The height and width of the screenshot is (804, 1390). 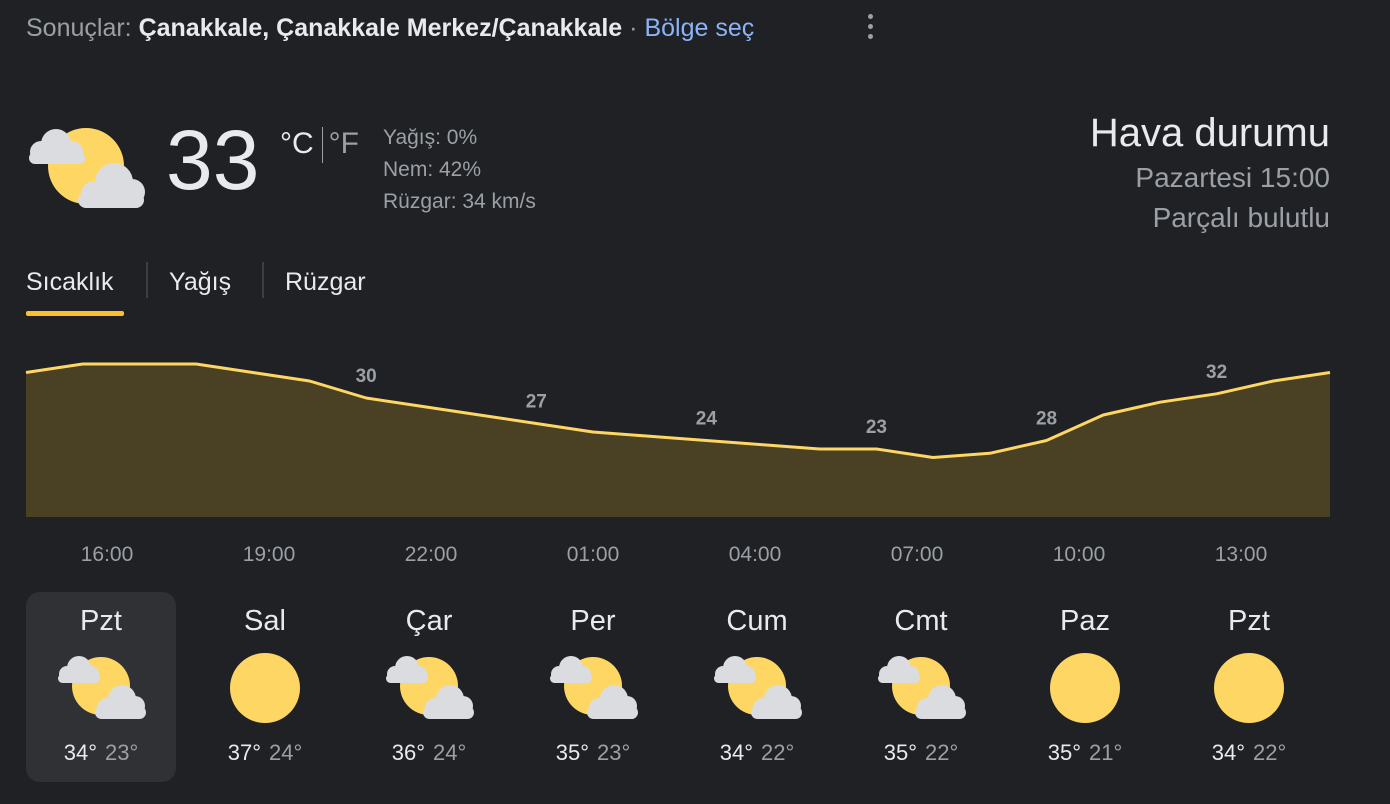 What do you see at coordinates (593, 554) in the screenshot?
I see `chart-tick-label: 01:00` at bounding box center [593, 554].